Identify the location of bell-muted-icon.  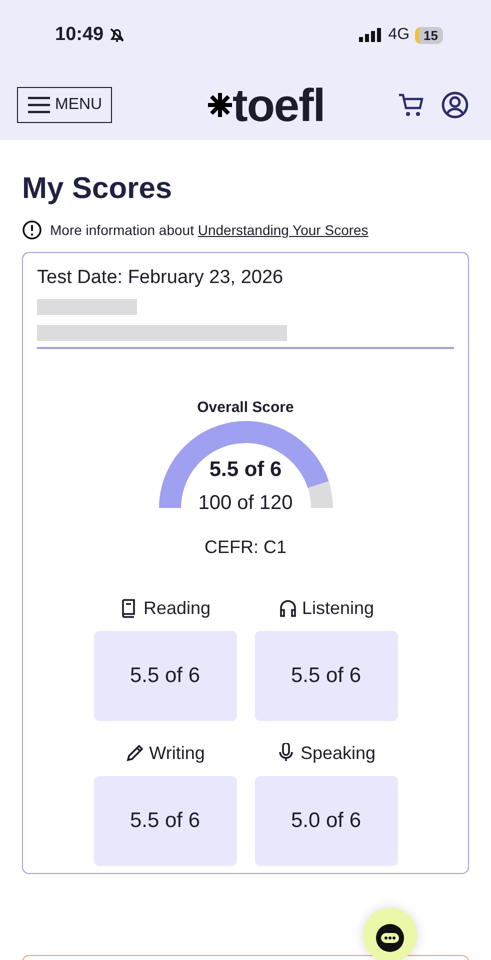
(116, 35).